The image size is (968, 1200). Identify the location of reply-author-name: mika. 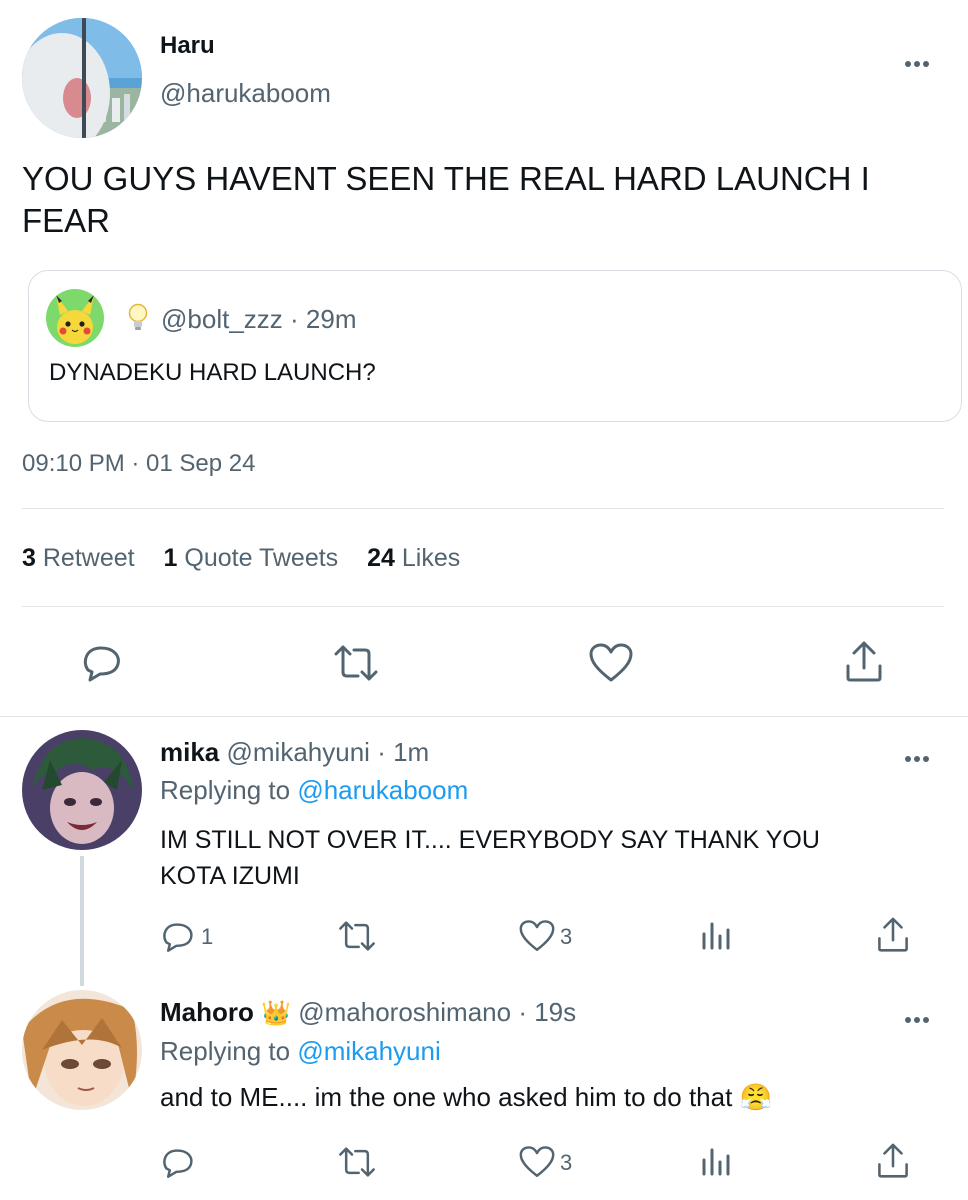
(189, 752).